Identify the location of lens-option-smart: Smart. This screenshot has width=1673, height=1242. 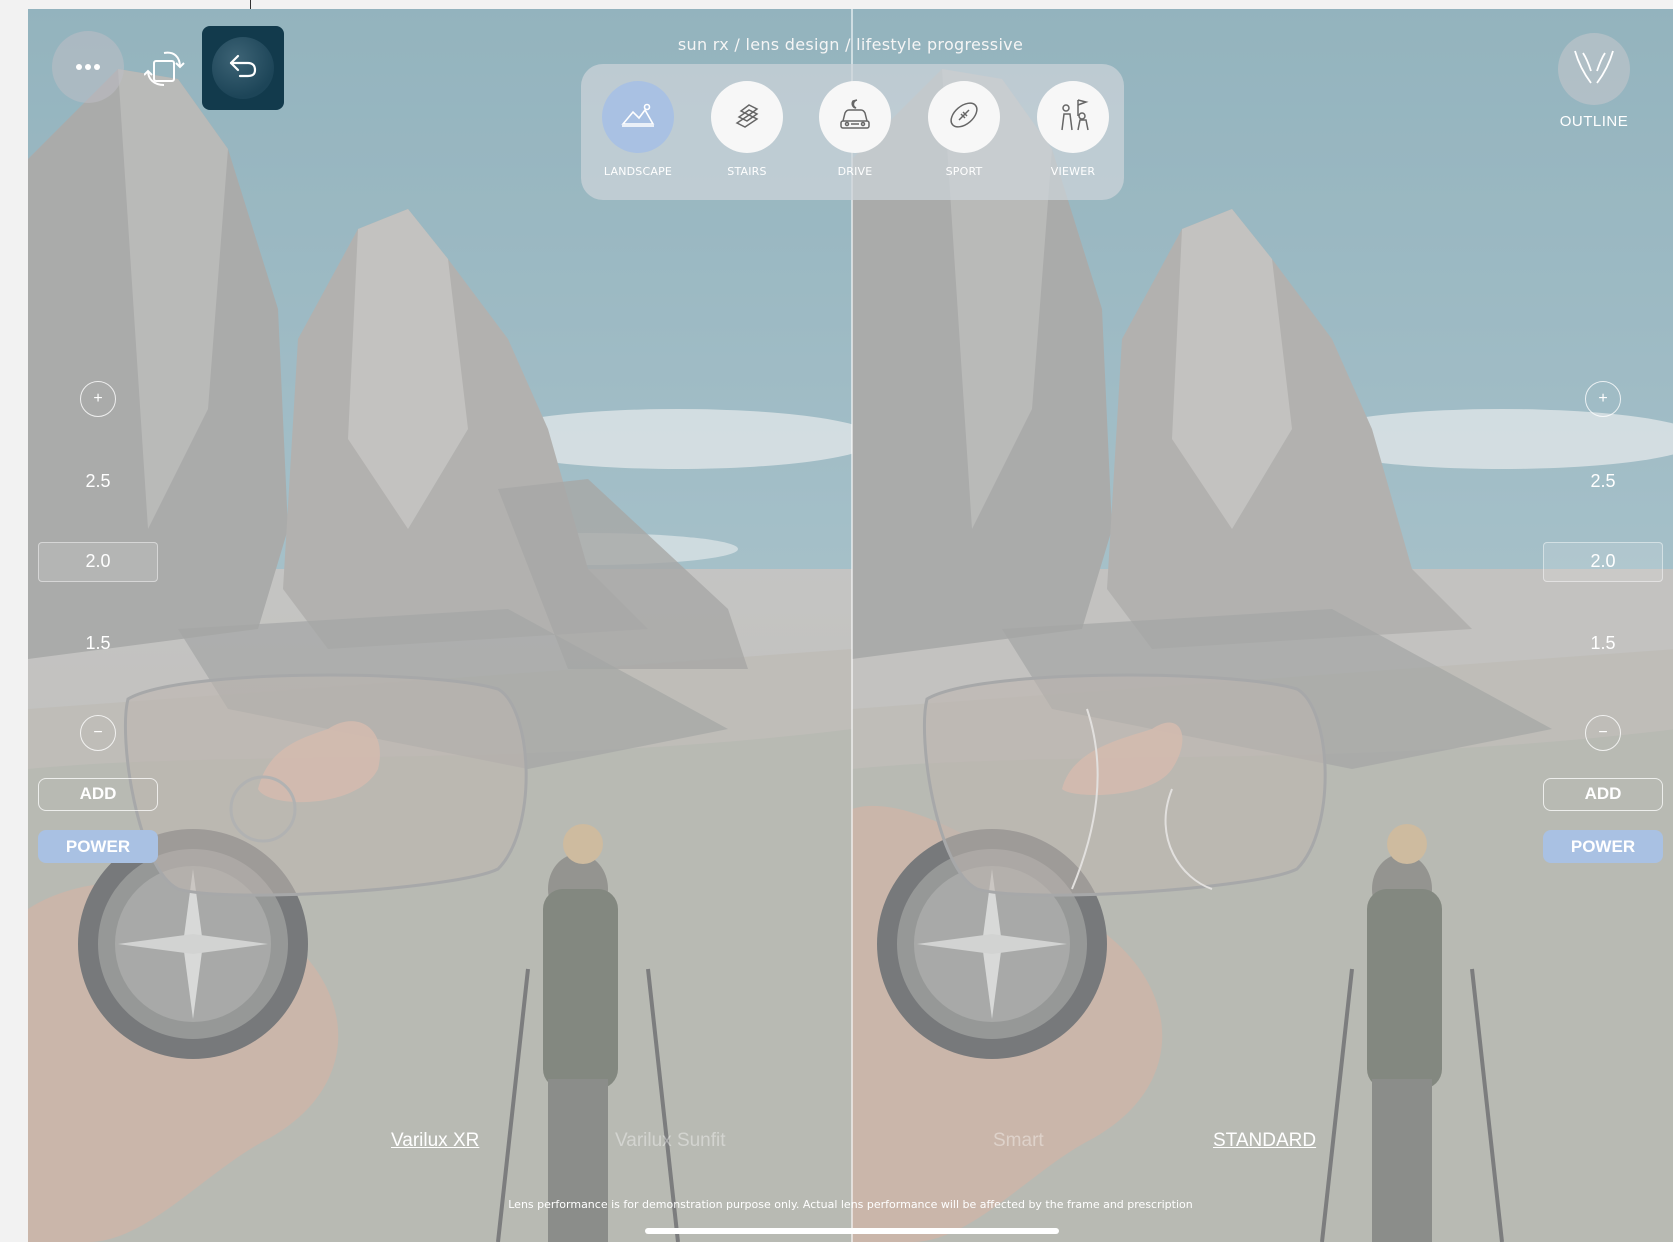
(1018, 1141).